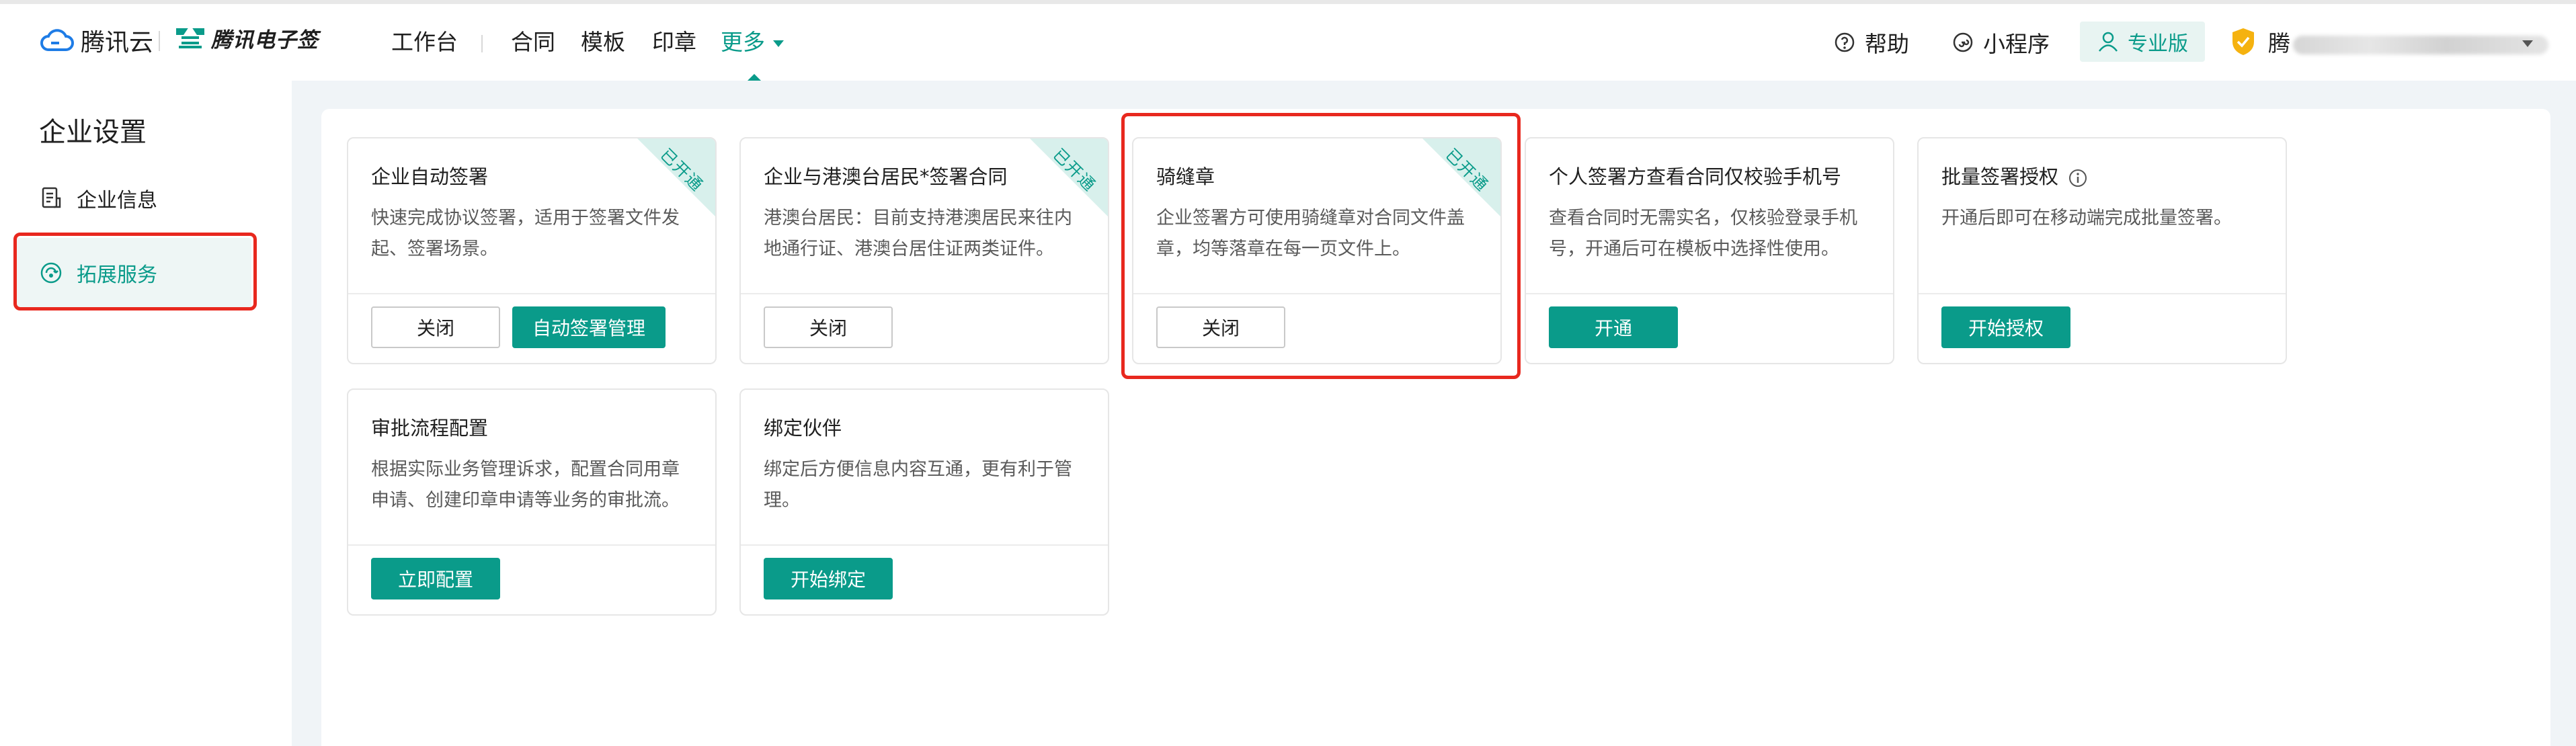  What do you see at coordinates (828, 578) in the screenshot?
I see `start-binding-button: 开始绑定` at bounding box center [828, 578].